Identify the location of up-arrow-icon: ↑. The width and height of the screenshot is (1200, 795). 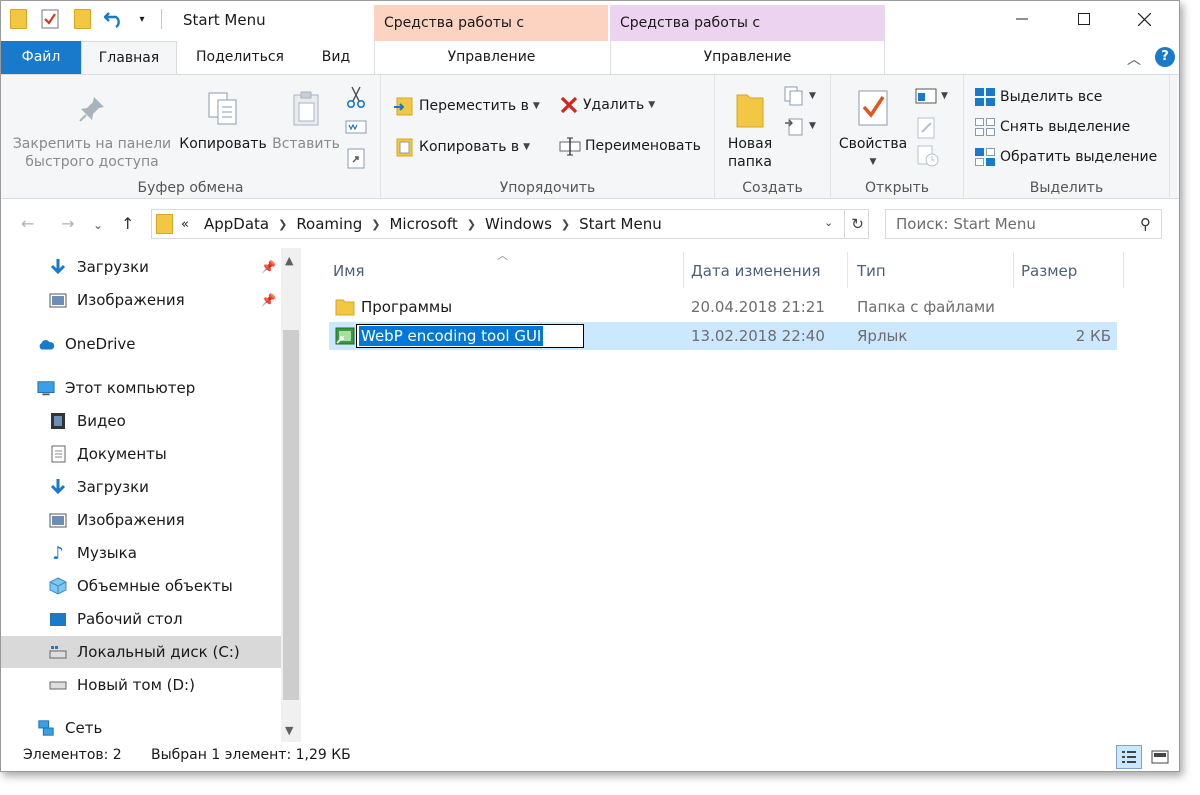
(127, 223).